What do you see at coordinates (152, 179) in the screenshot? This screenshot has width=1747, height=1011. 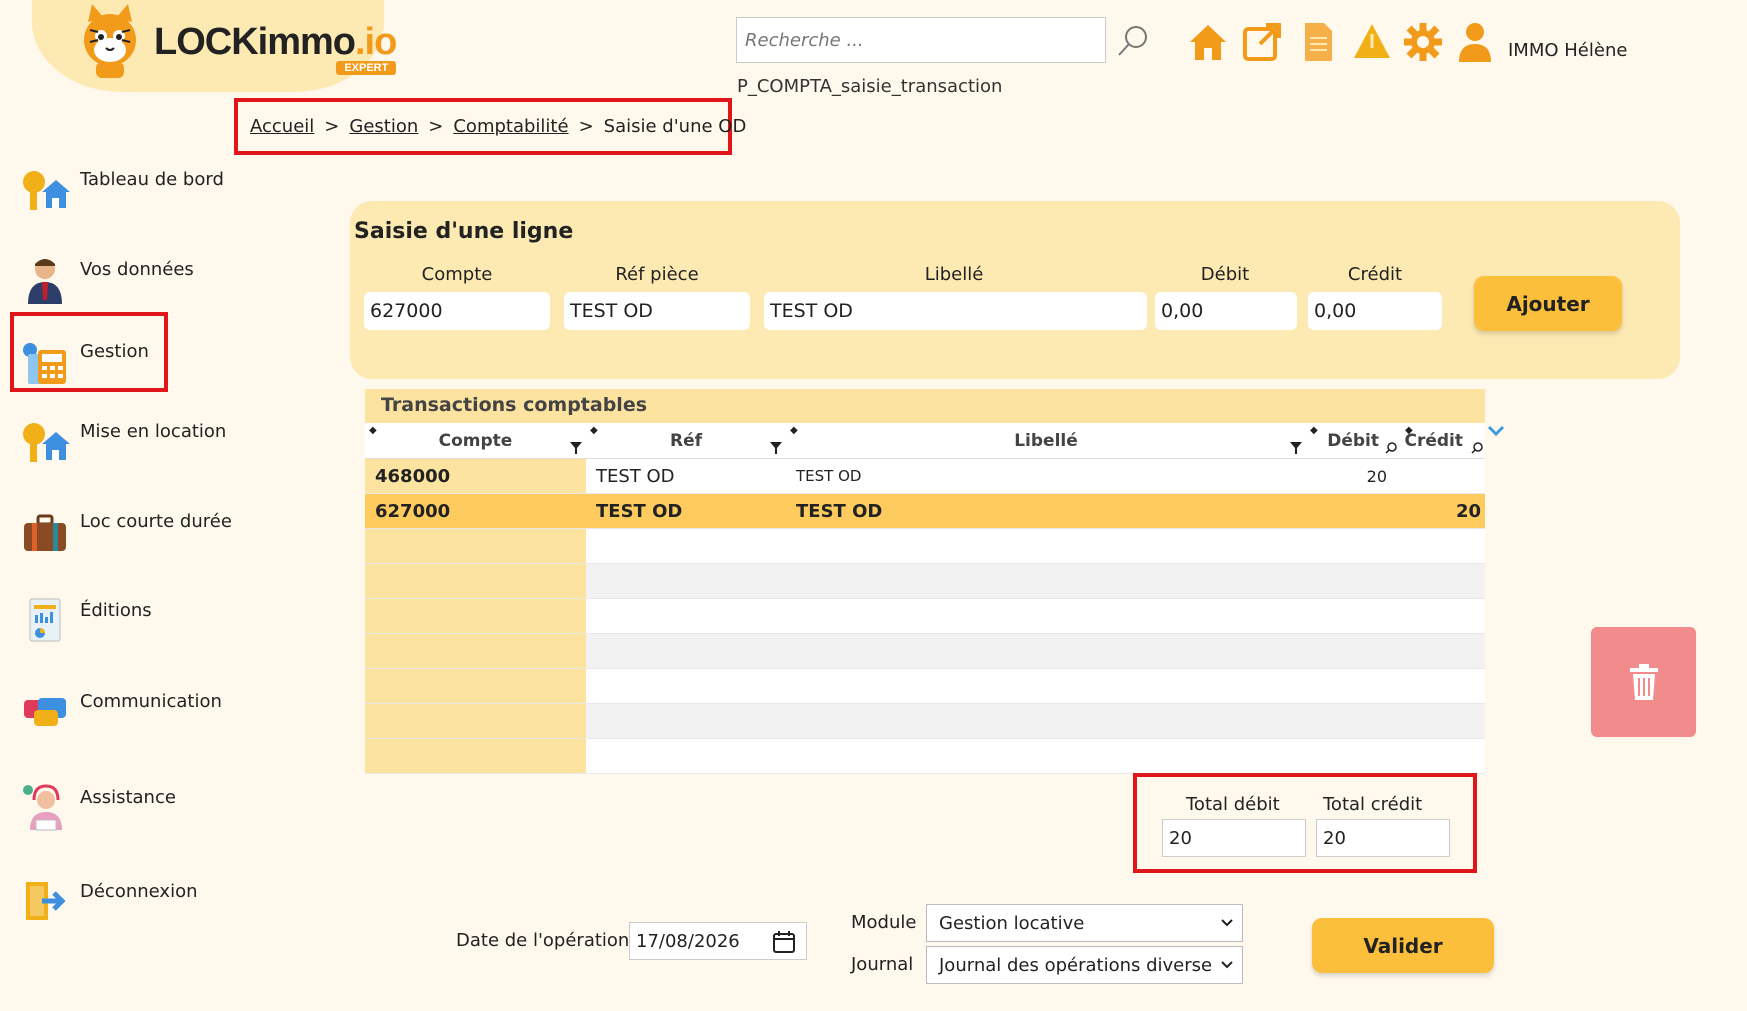 I see `sidebar-item-label: Tableau de bord` at bounding box center [152, 179].